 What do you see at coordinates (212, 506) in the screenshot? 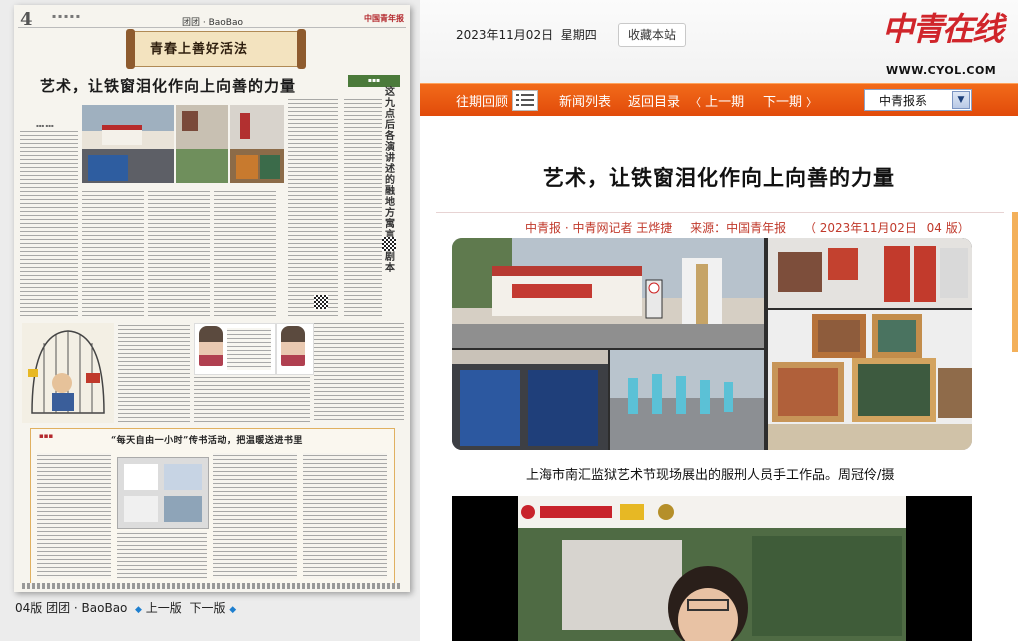
I see `feature-box: ▪▪▪ “每天自由一小时”传书活动，把温暖送进书里` at bounding box center [212, 506].